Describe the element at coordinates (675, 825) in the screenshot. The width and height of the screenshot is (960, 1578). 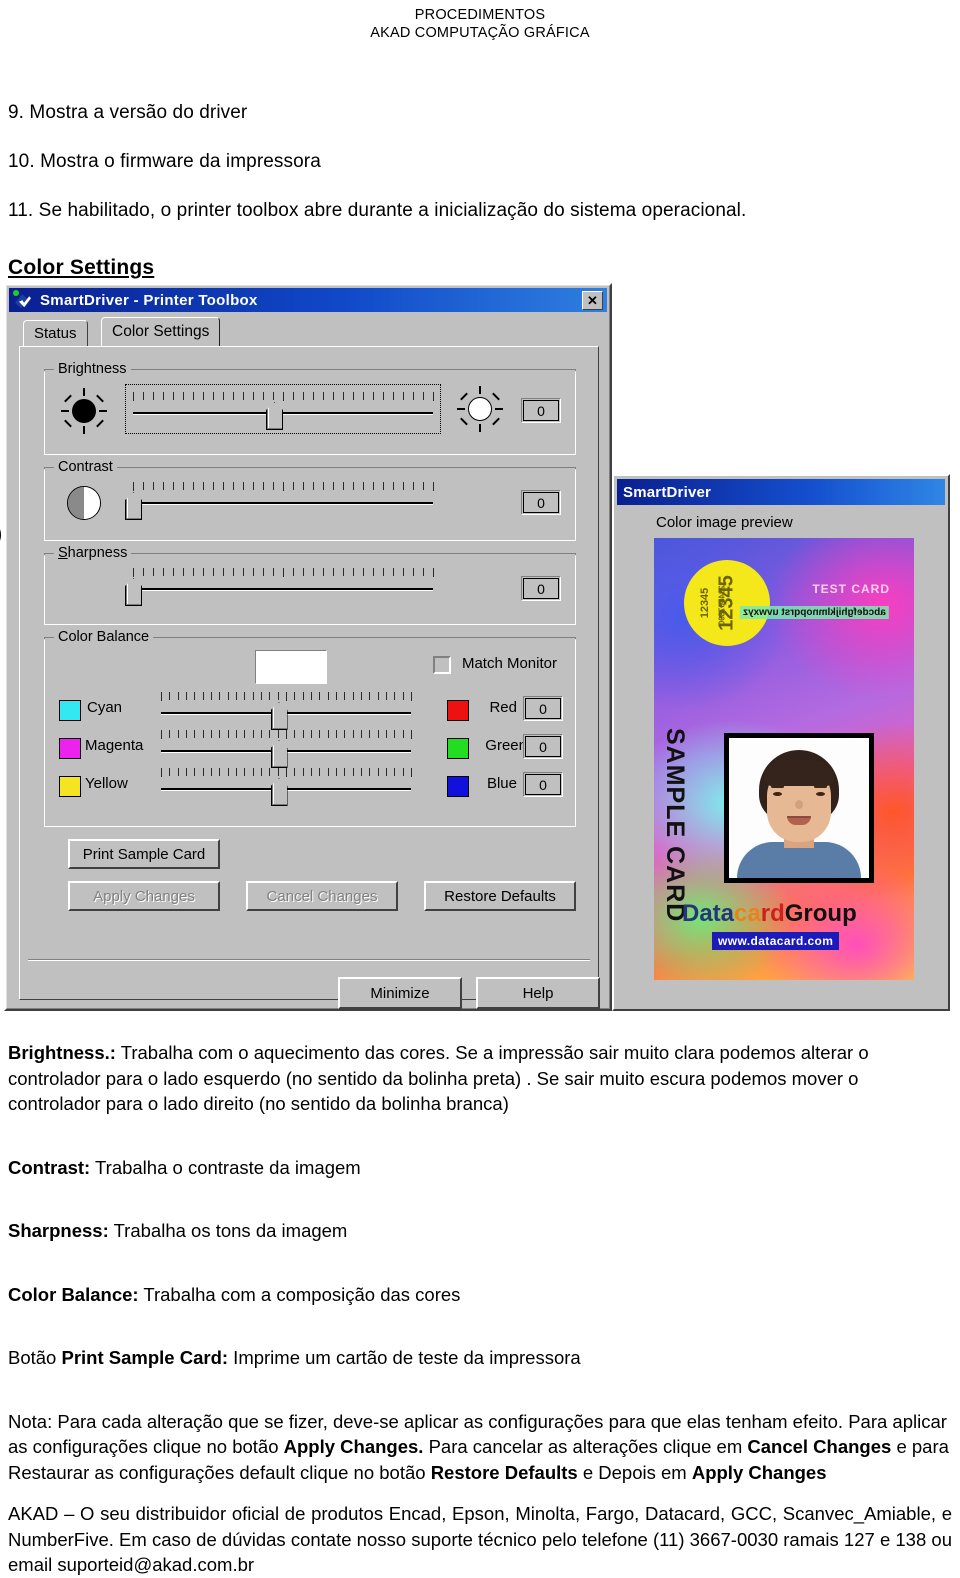
I see `card-sample-card-text: SAMPLE CARD` at that location.